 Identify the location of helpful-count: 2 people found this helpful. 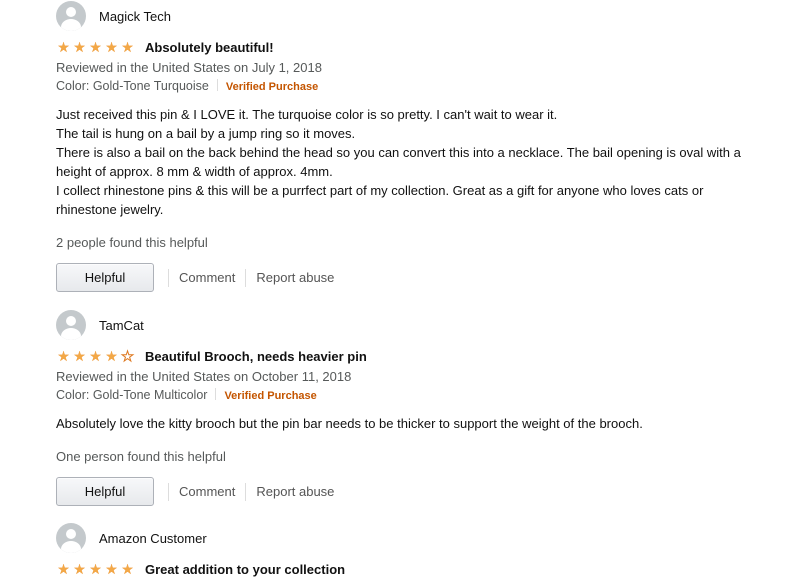
(132, 242).